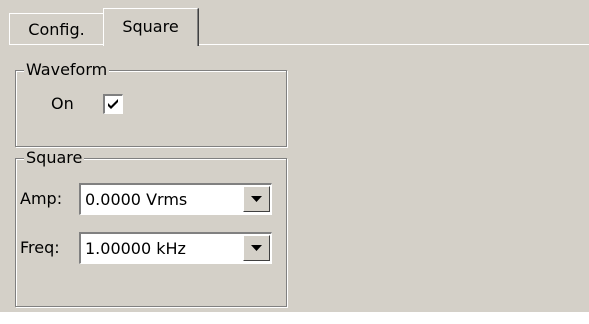  I want to click on tab-square-label: Square, so click(150, 26).